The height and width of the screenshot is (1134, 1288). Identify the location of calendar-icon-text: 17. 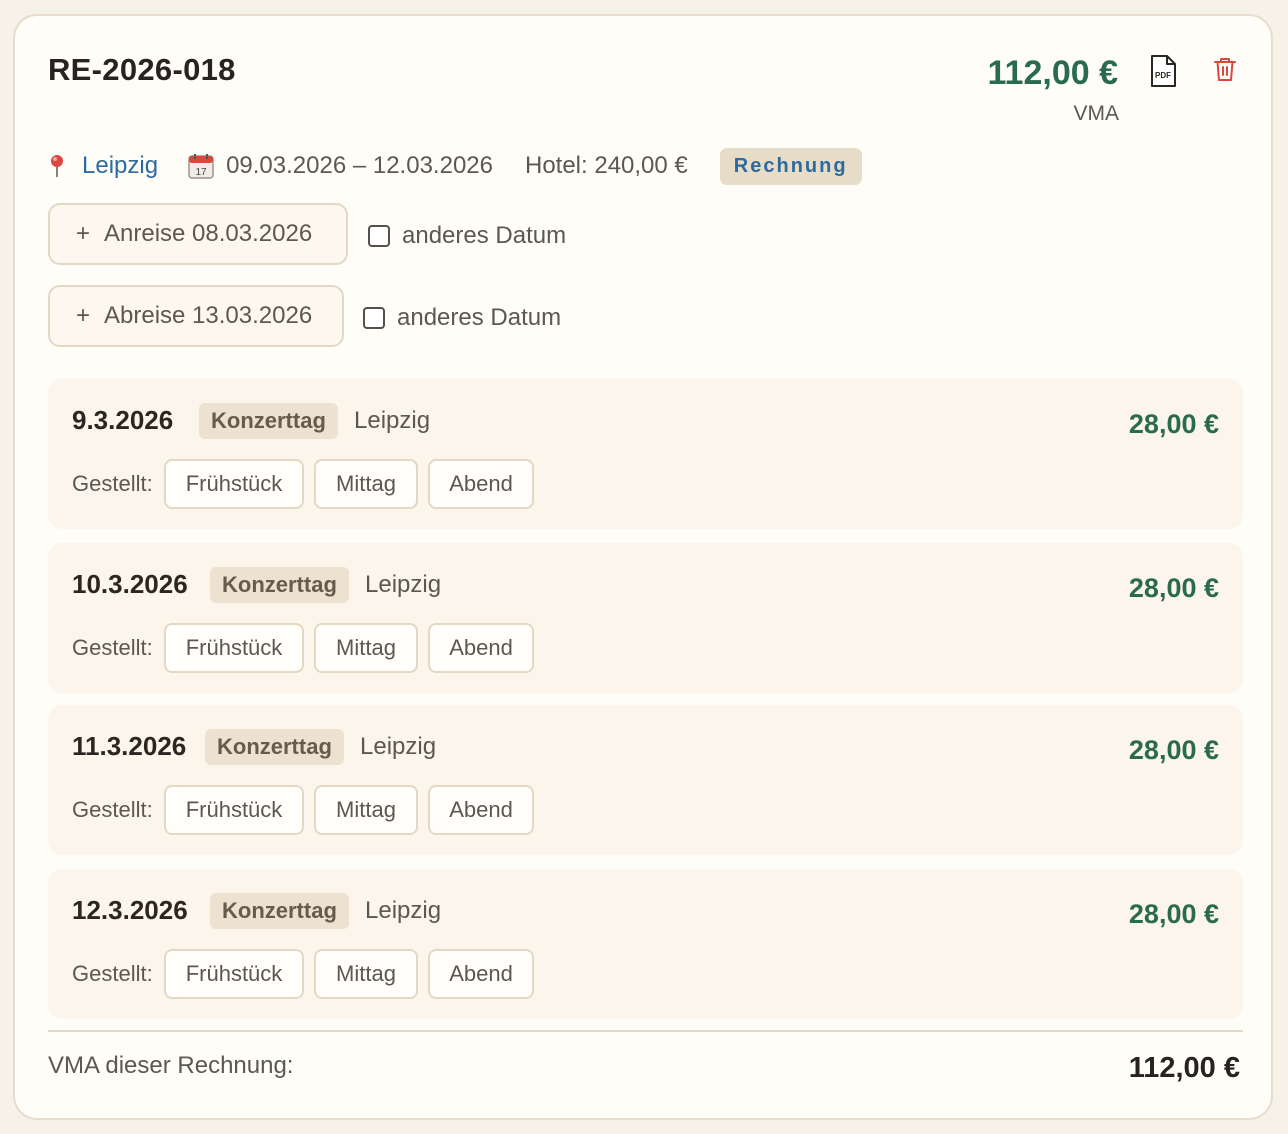
(202, 172).